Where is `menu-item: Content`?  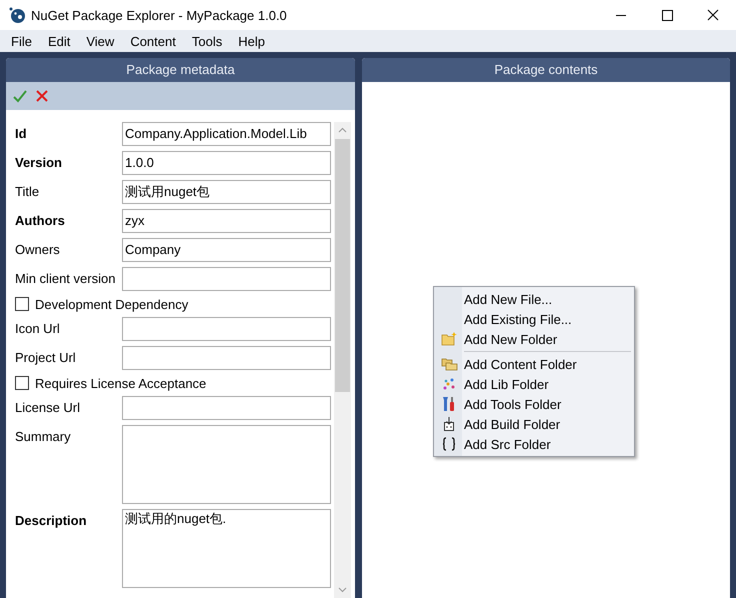 menu-item: Content is located at coordinates (153, 41).